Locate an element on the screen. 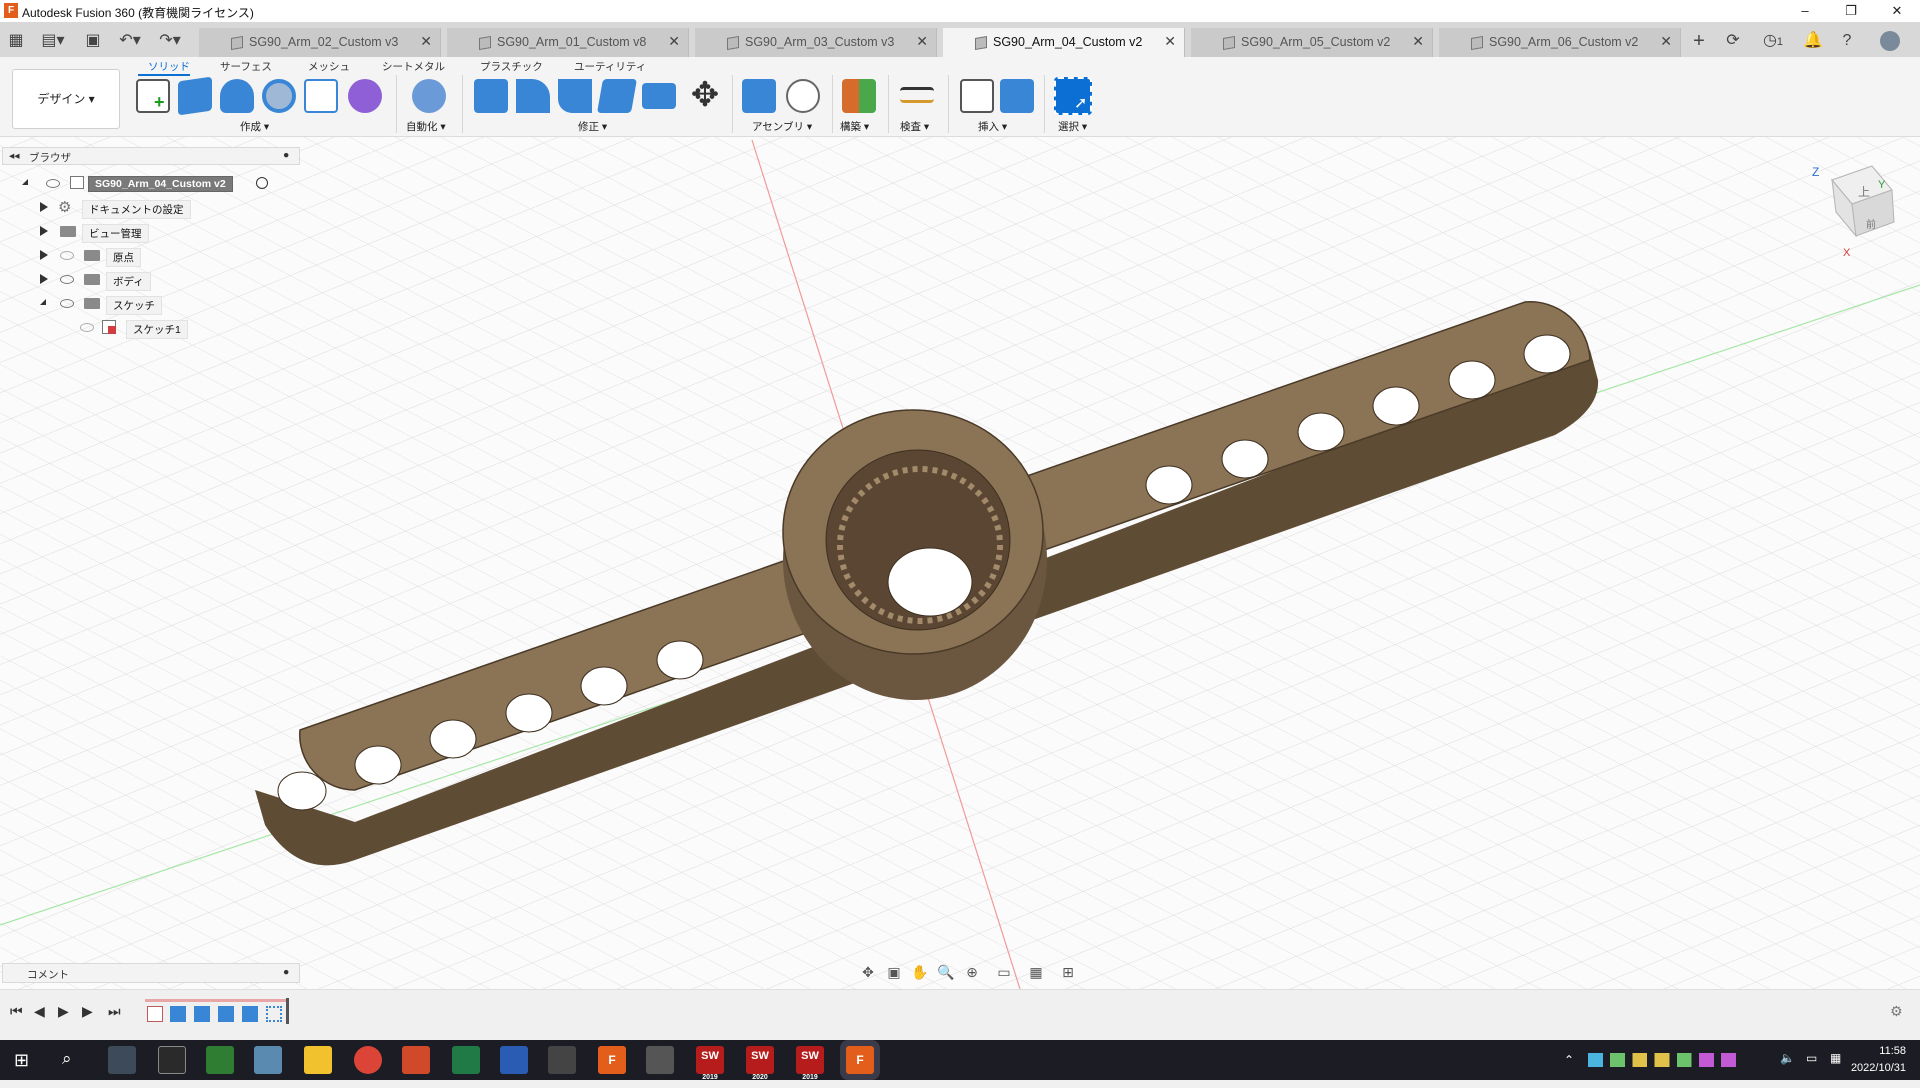  timeline-marker is located at coordinates (287, 1011).